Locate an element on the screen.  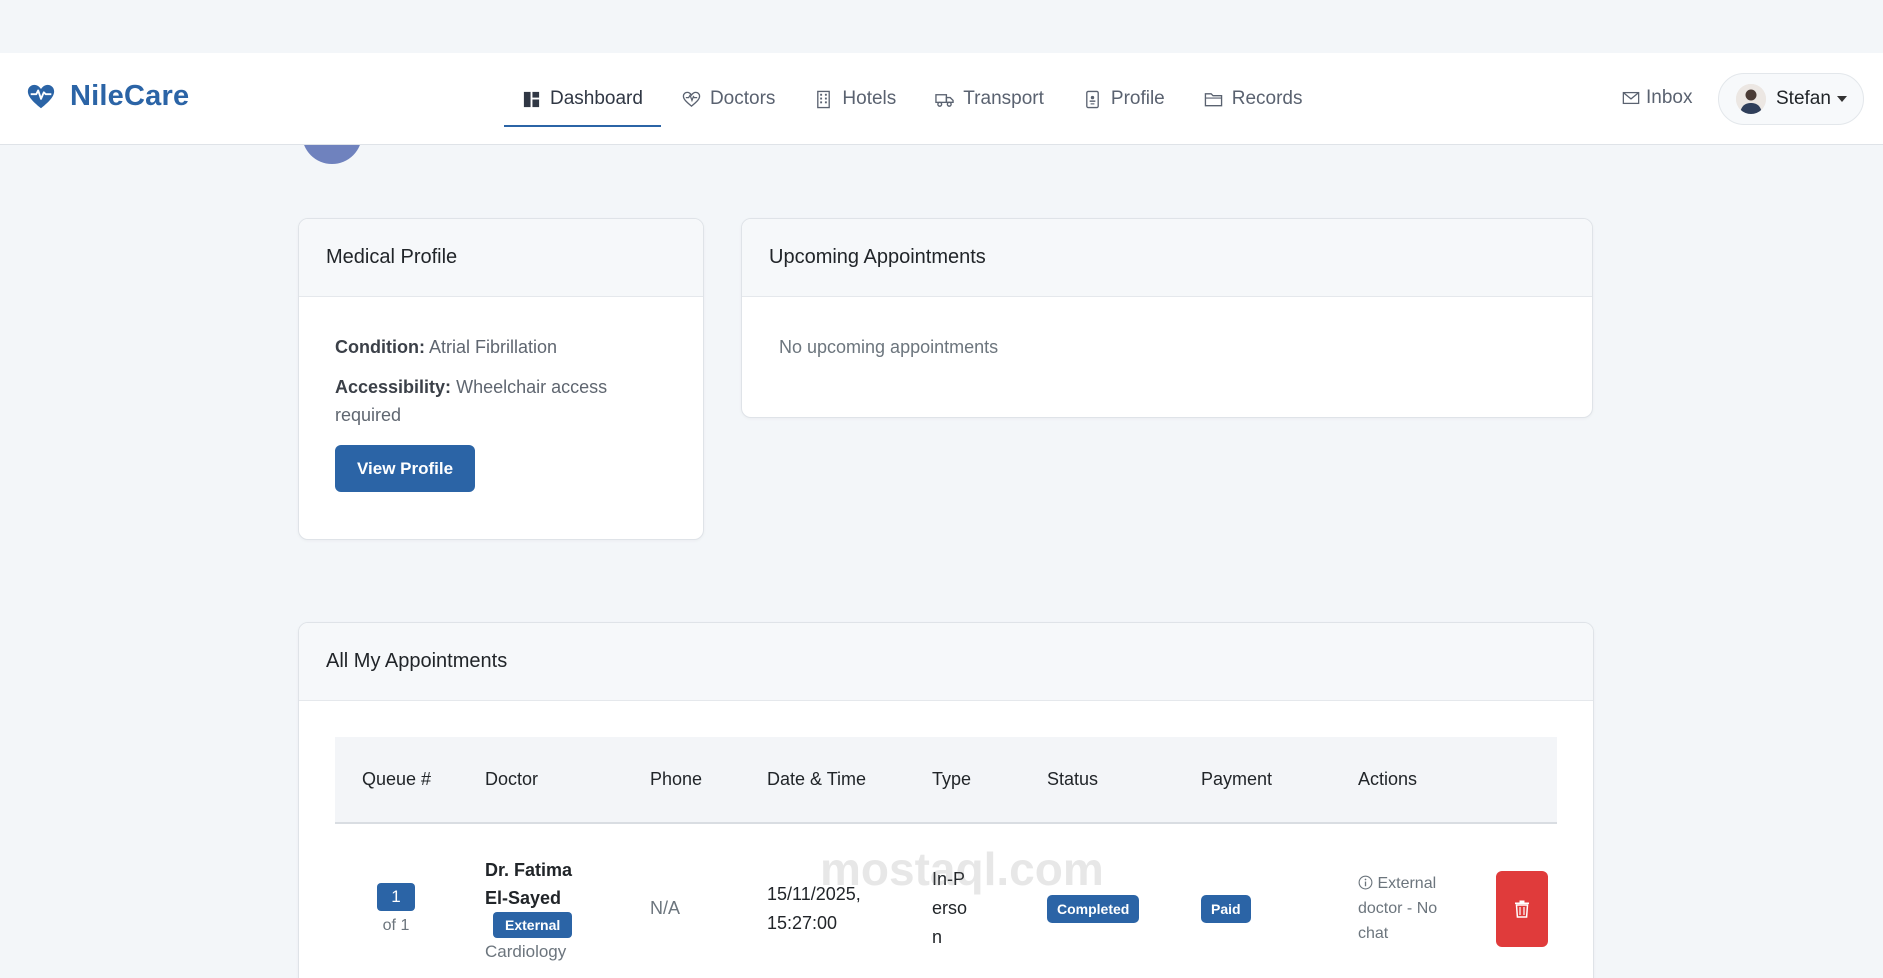
envelope-icon is located at coordinates (1631, 98).